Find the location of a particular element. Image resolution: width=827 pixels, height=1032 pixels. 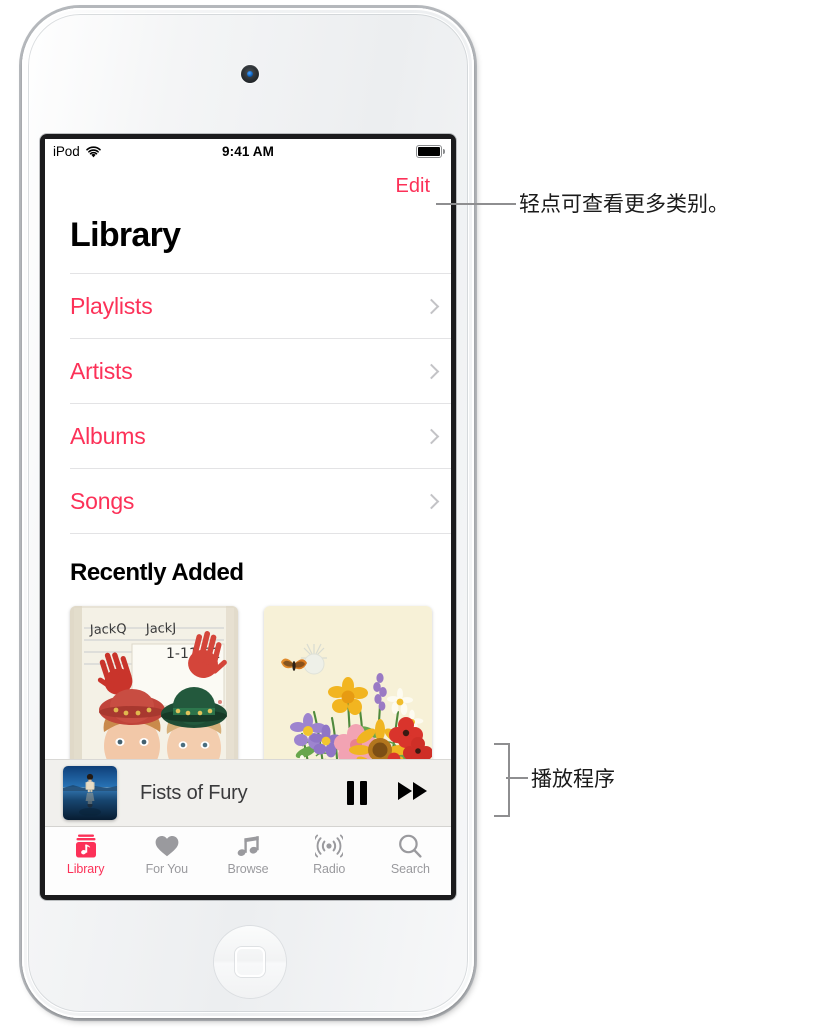

battery-fill is located at coordinates (429, 151).